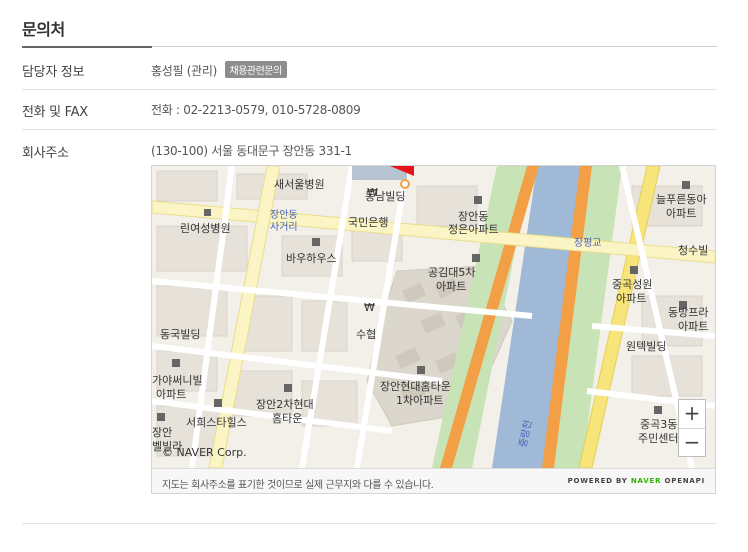 This screenshot has height=552, width=748. Describe the element at coordinates (451, 272) in the screenshot. I see `map-label: 공김대5차` at that location.